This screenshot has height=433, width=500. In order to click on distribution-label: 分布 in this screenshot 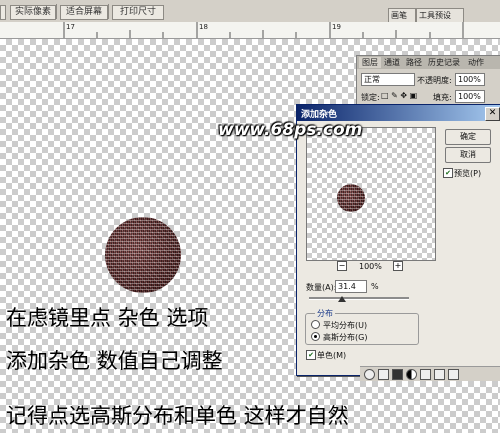, I will do `click(325, 313)`.